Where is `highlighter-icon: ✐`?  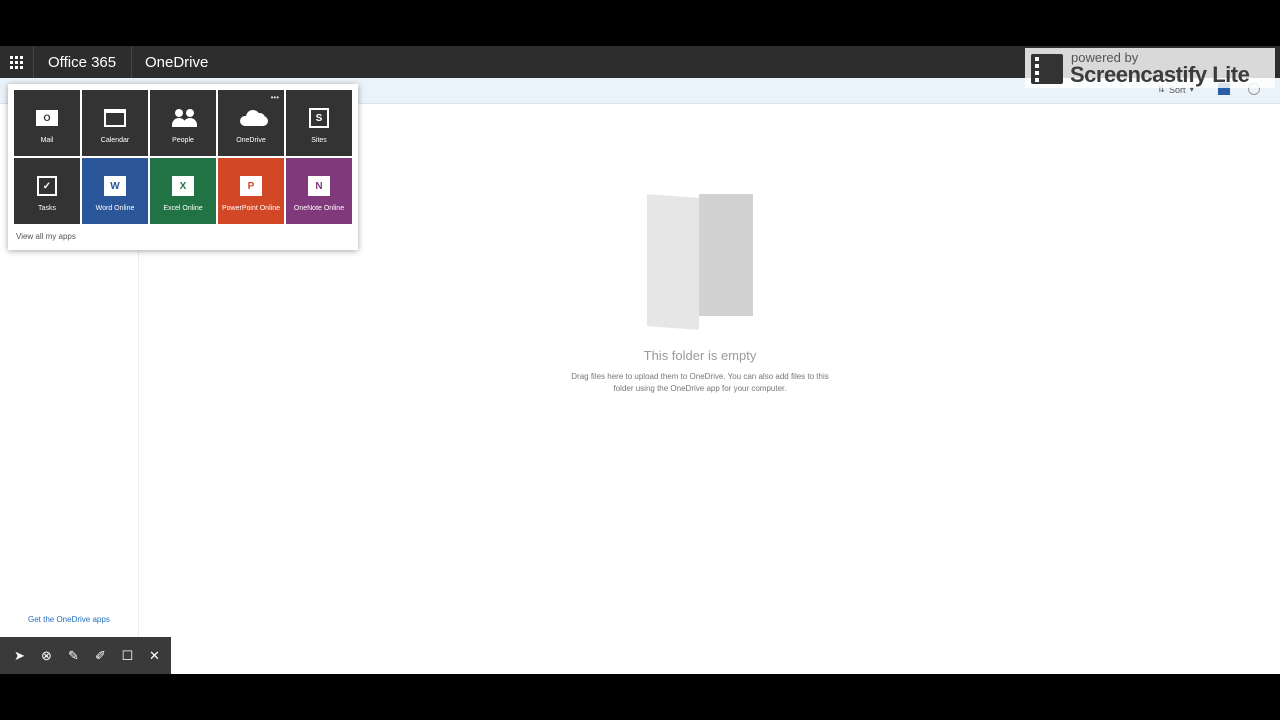
highlighter-icon: ✐ is located at coordinates (100, 655).